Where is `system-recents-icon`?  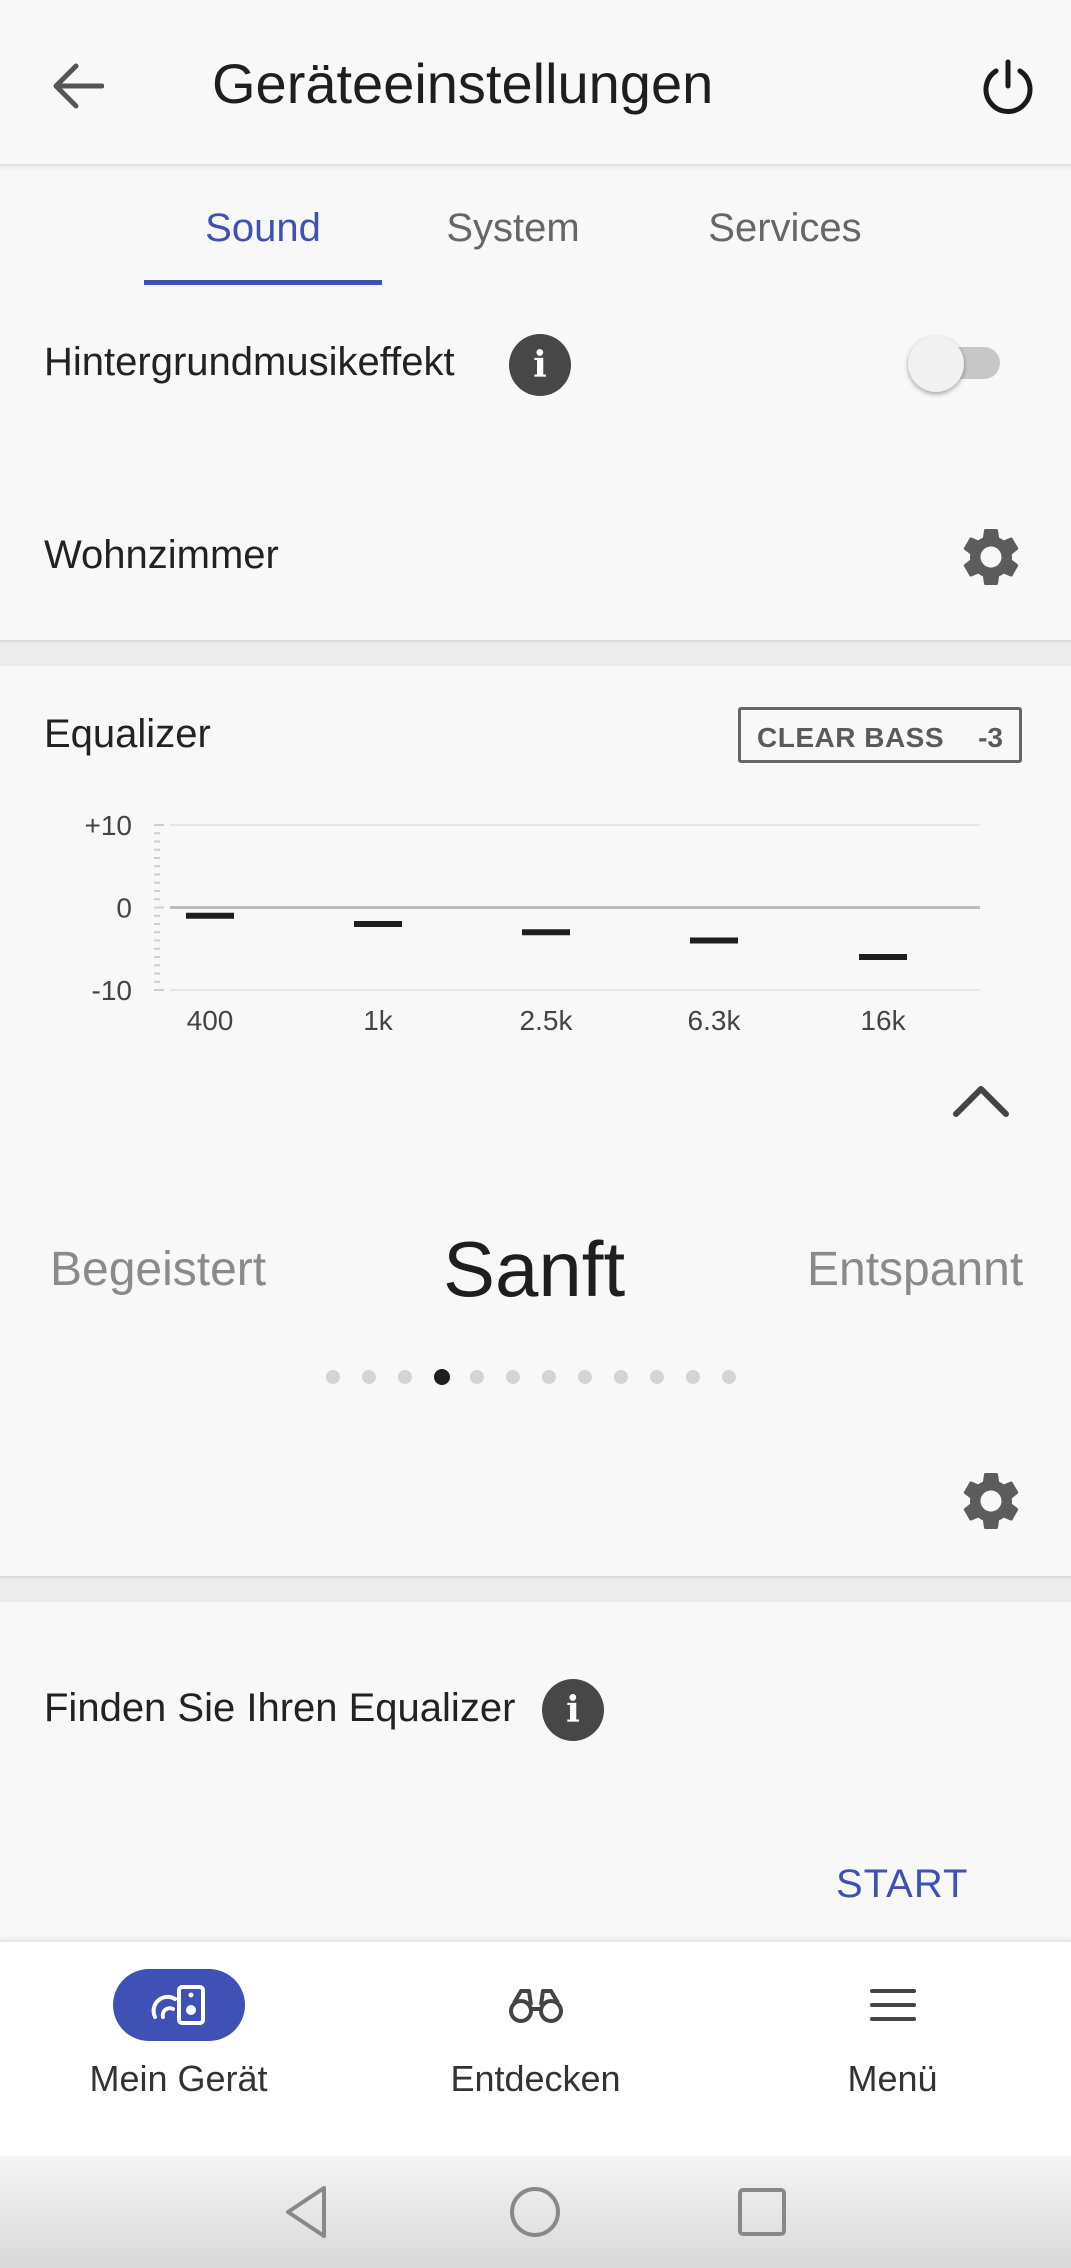
system-recents-icon is located at coordinates (762, 2212).